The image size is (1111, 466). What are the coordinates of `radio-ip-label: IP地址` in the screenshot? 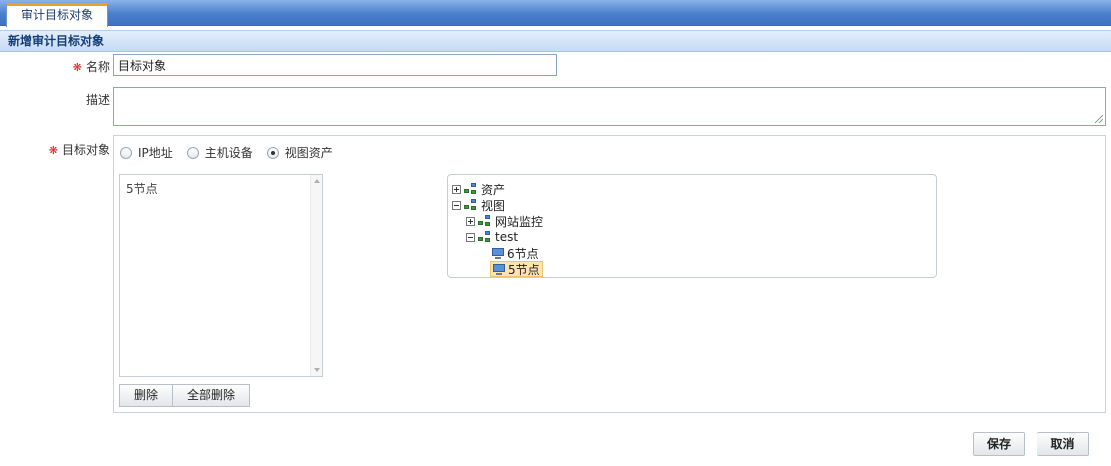 It's located at (155, 153).